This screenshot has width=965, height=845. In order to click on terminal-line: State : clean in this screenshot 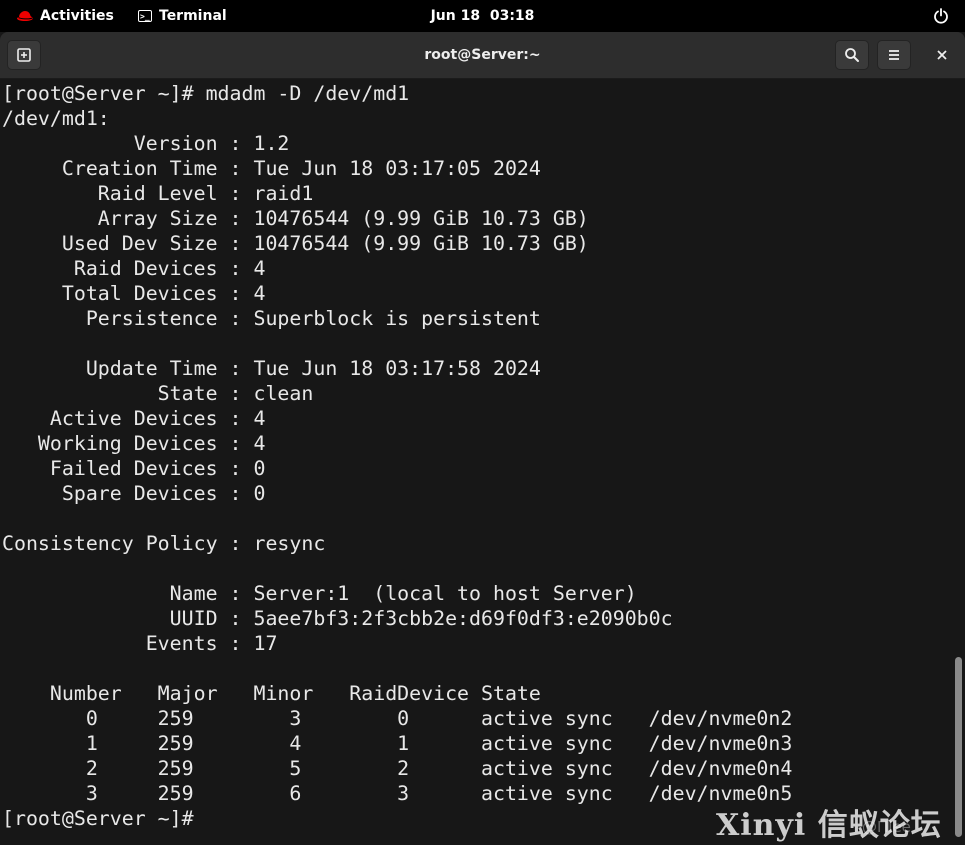, I will do `click(158, 393)`.